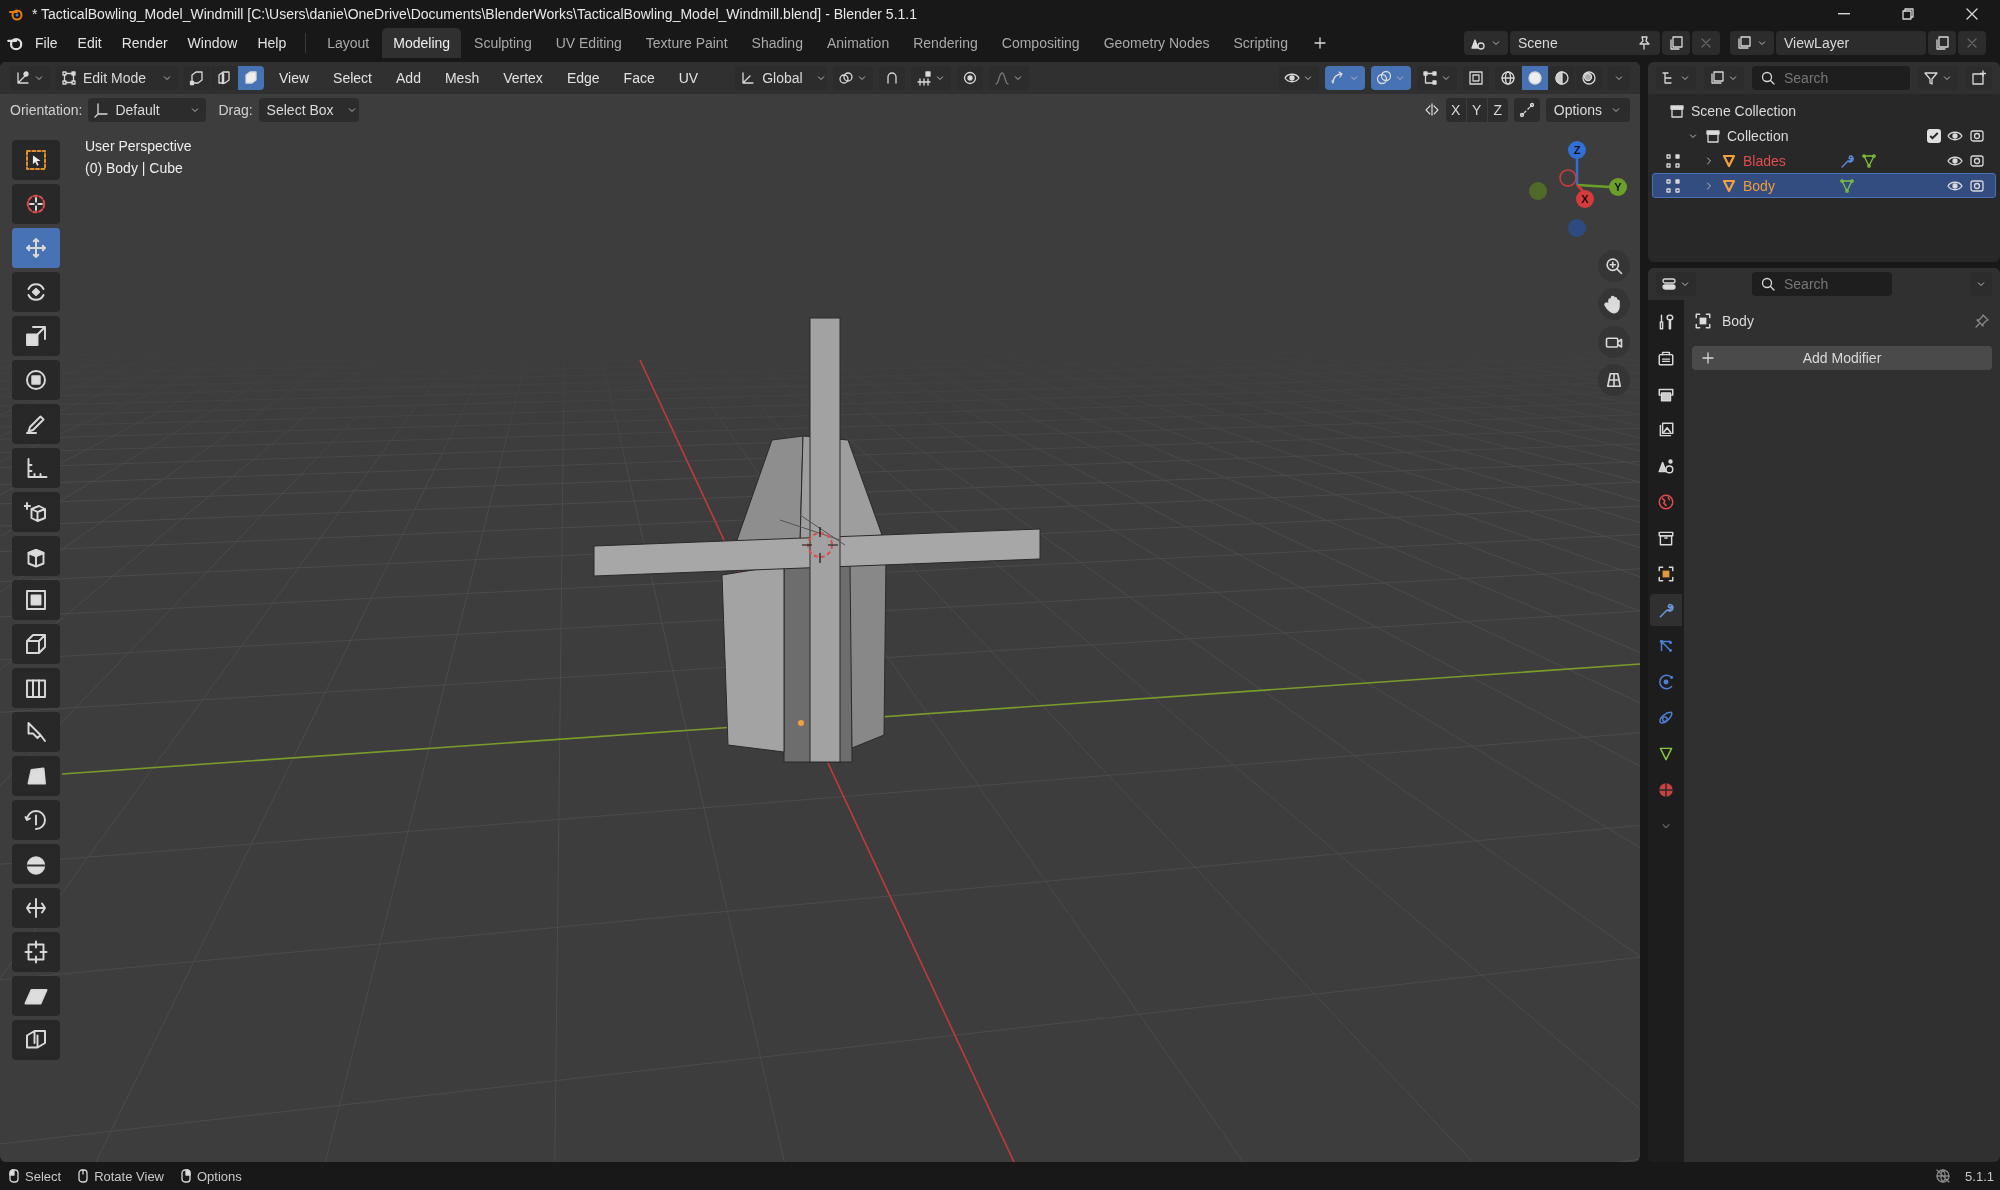 Image resolution: width=2000 pixels, height=1190 pixels. I want to click on status-hint: Rotate View, so click(129, 1176).